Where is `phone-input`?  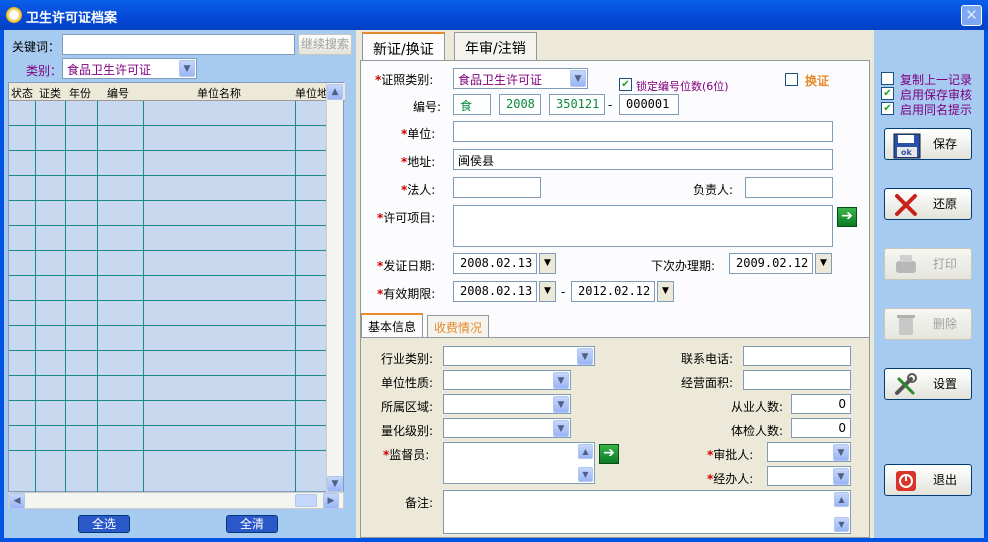 phone-input is located at coordinates (797, 356).